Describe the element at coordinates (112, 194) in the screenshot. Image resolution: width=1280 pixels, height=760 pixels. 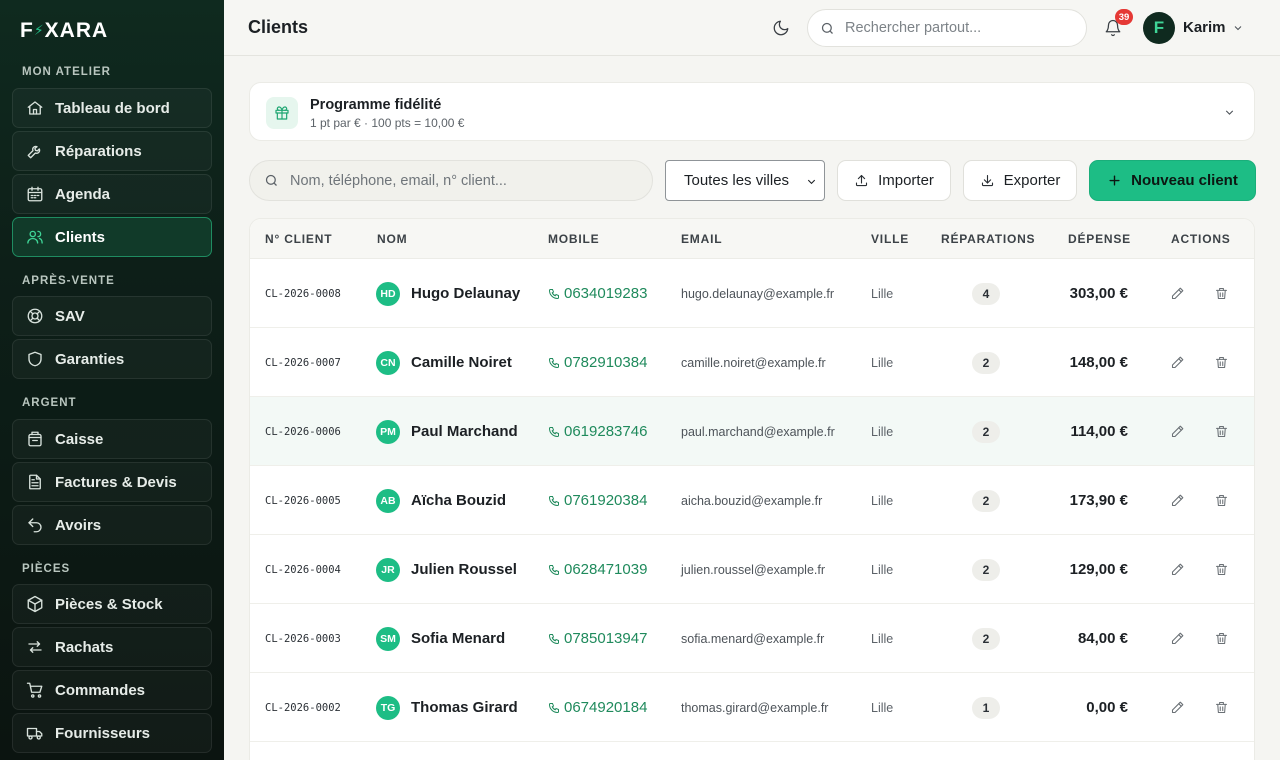
I see `sidebar-item-agenda: Agenda` at that location.